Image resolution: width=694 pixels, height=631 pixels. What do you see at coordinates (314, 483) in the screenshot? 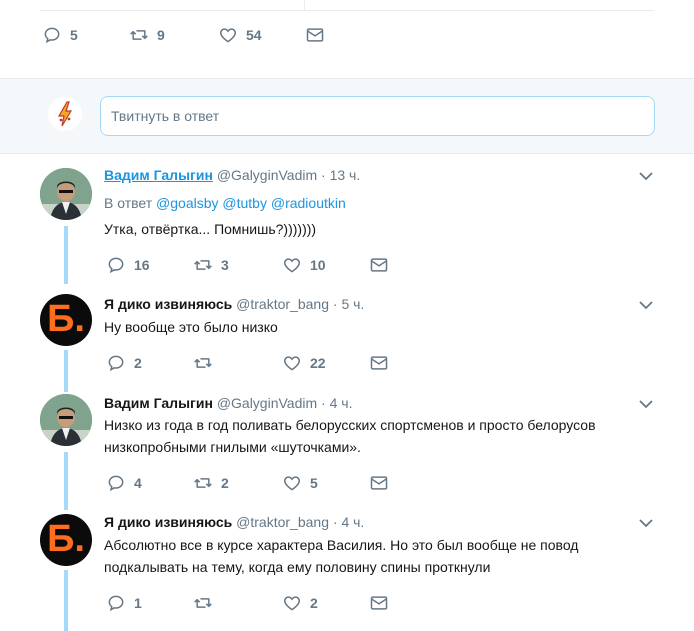
I see `like-count: 5` at bounding box center [314, 483].